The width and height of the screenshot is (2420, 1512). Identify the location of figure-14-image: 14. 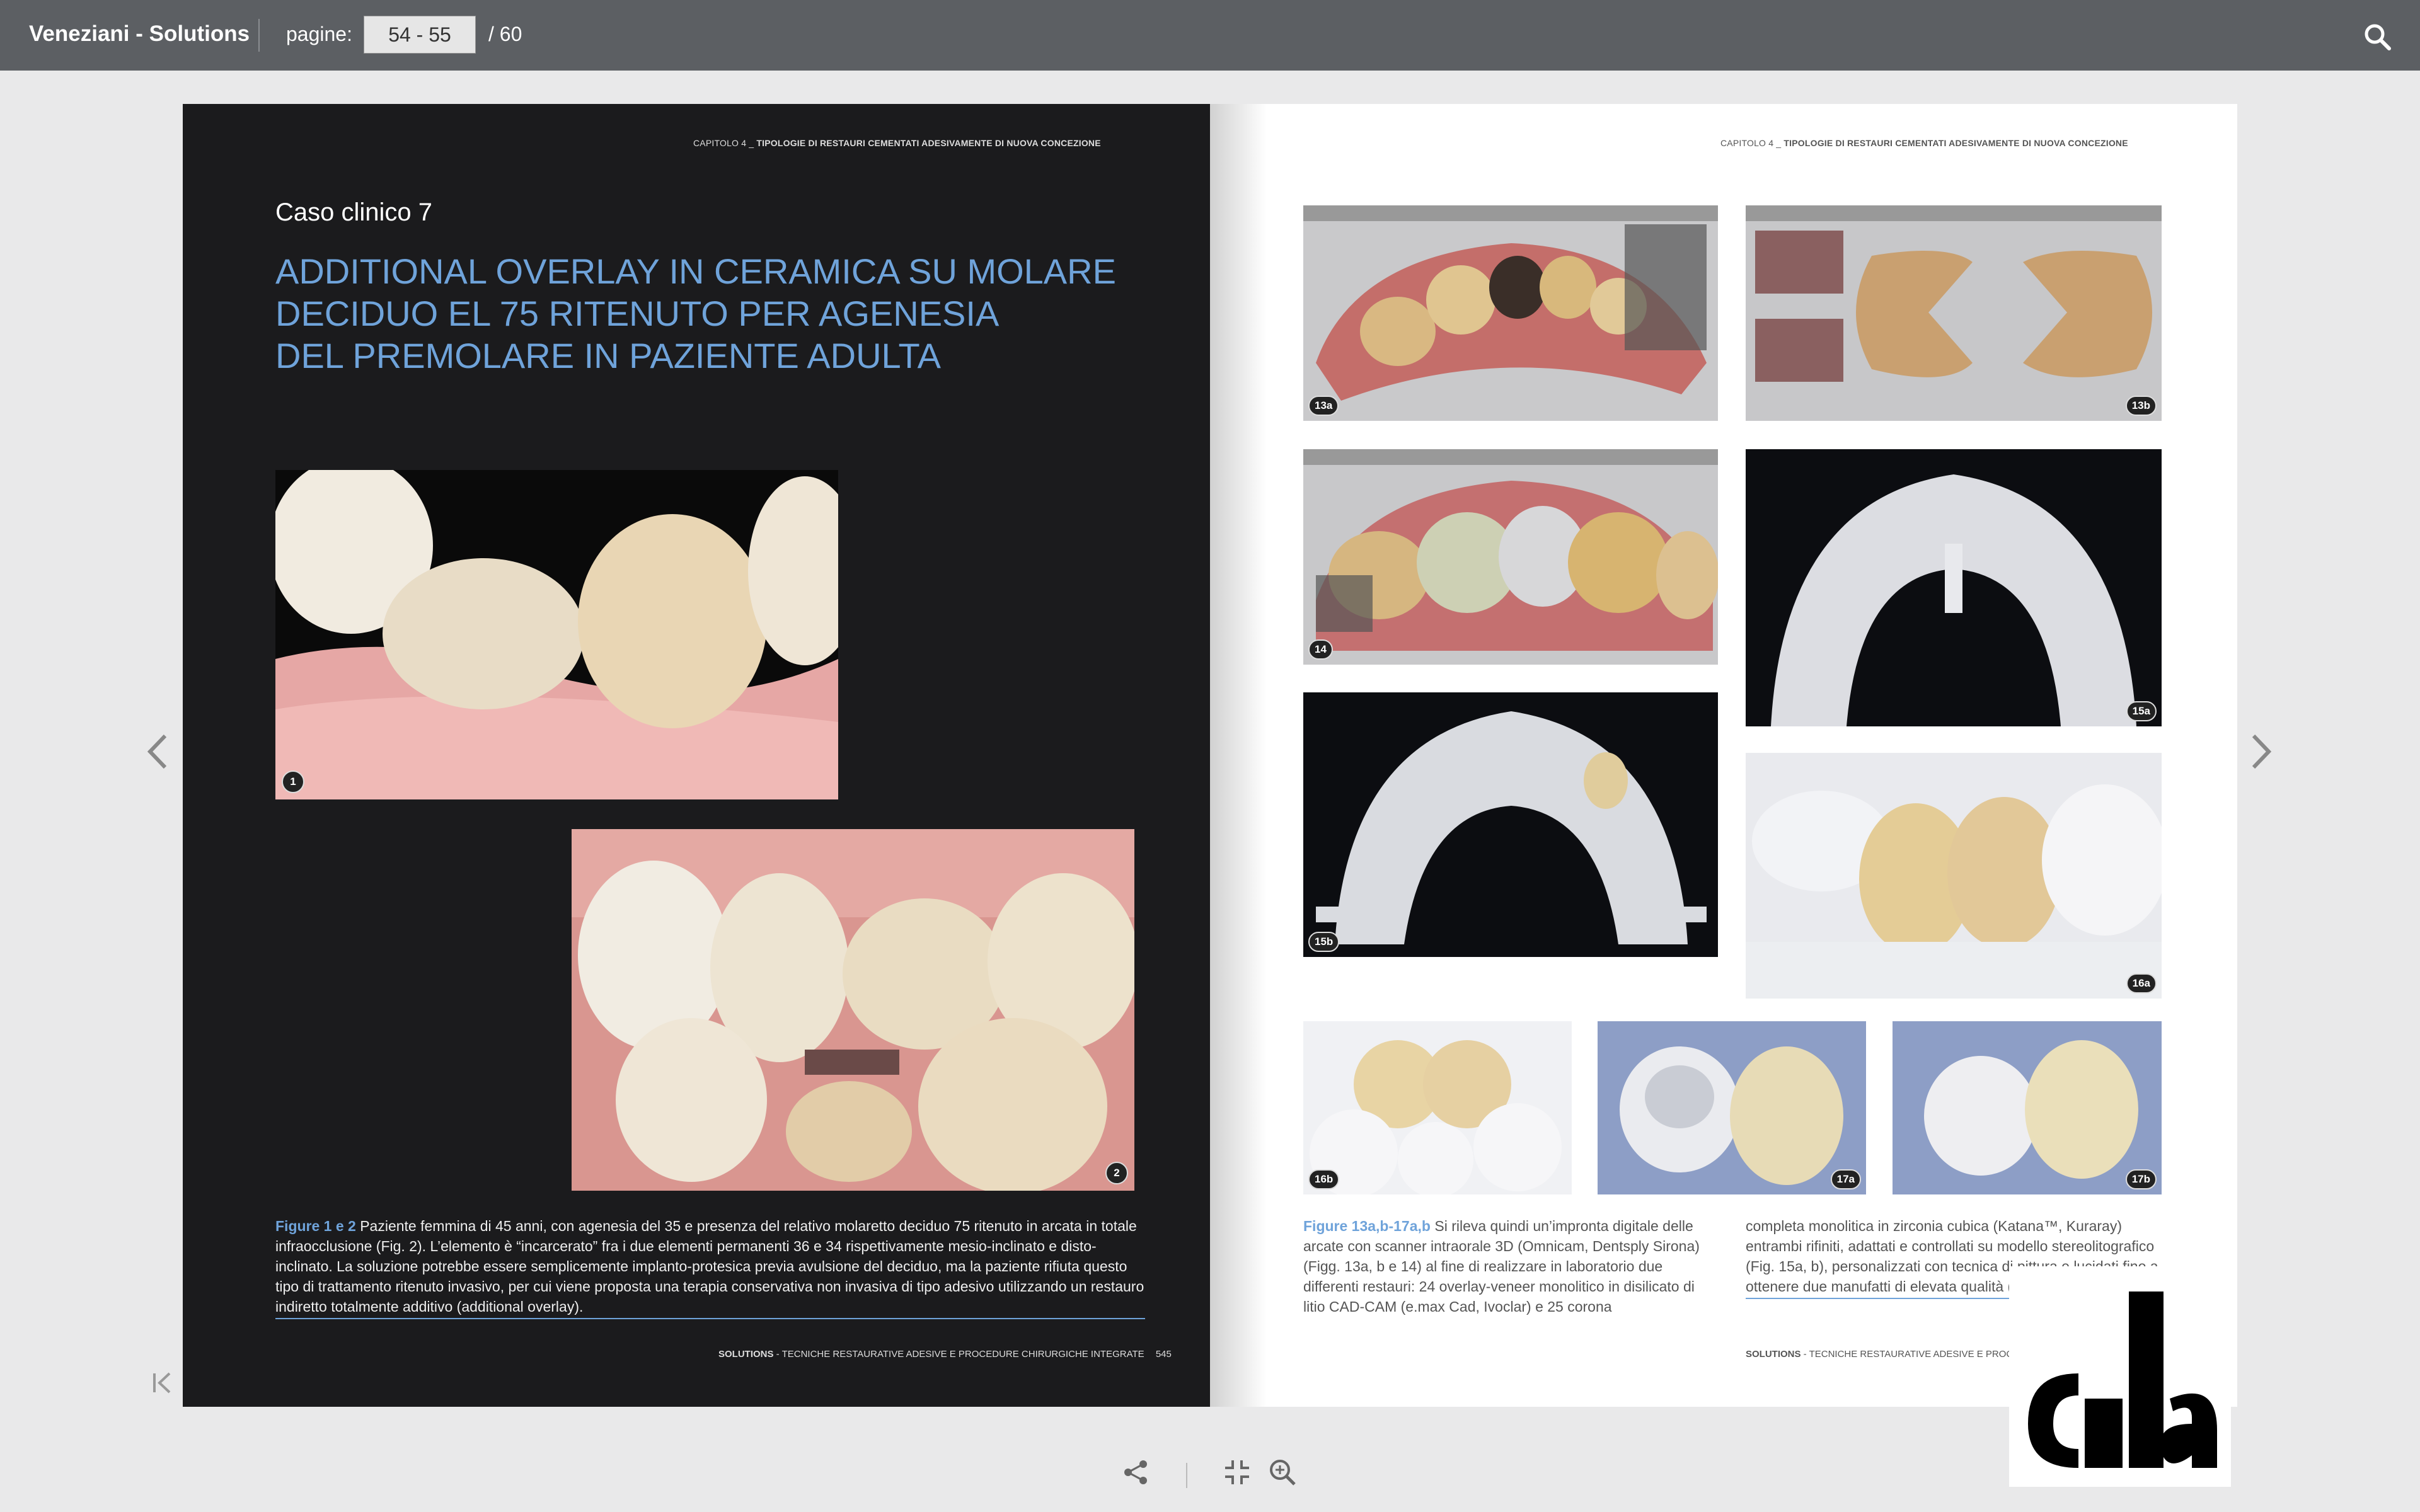
(1510, 557).